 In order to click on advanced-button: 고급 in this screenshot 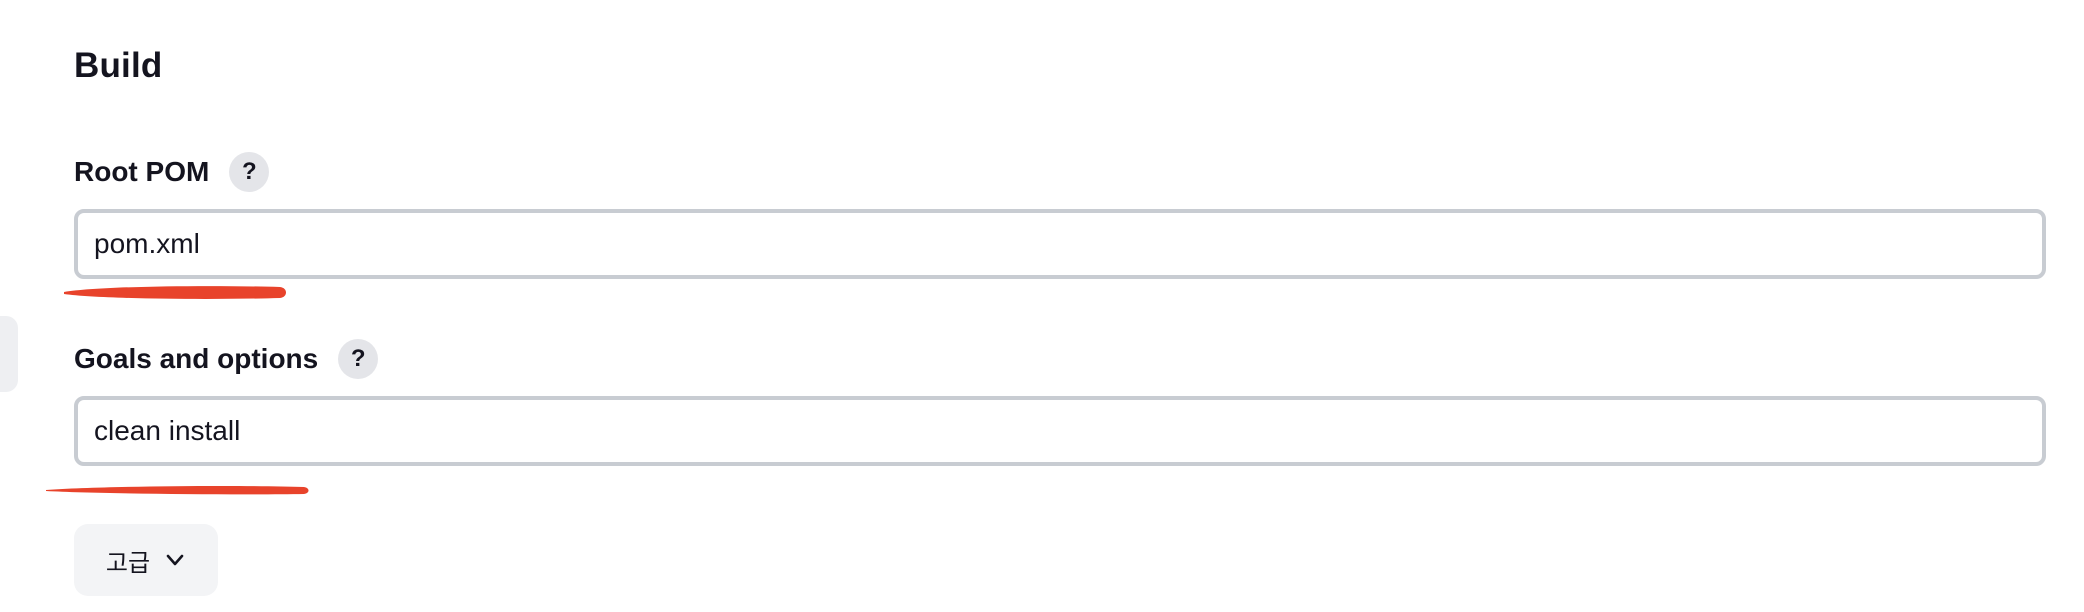, I will do `click(146, 560)`.